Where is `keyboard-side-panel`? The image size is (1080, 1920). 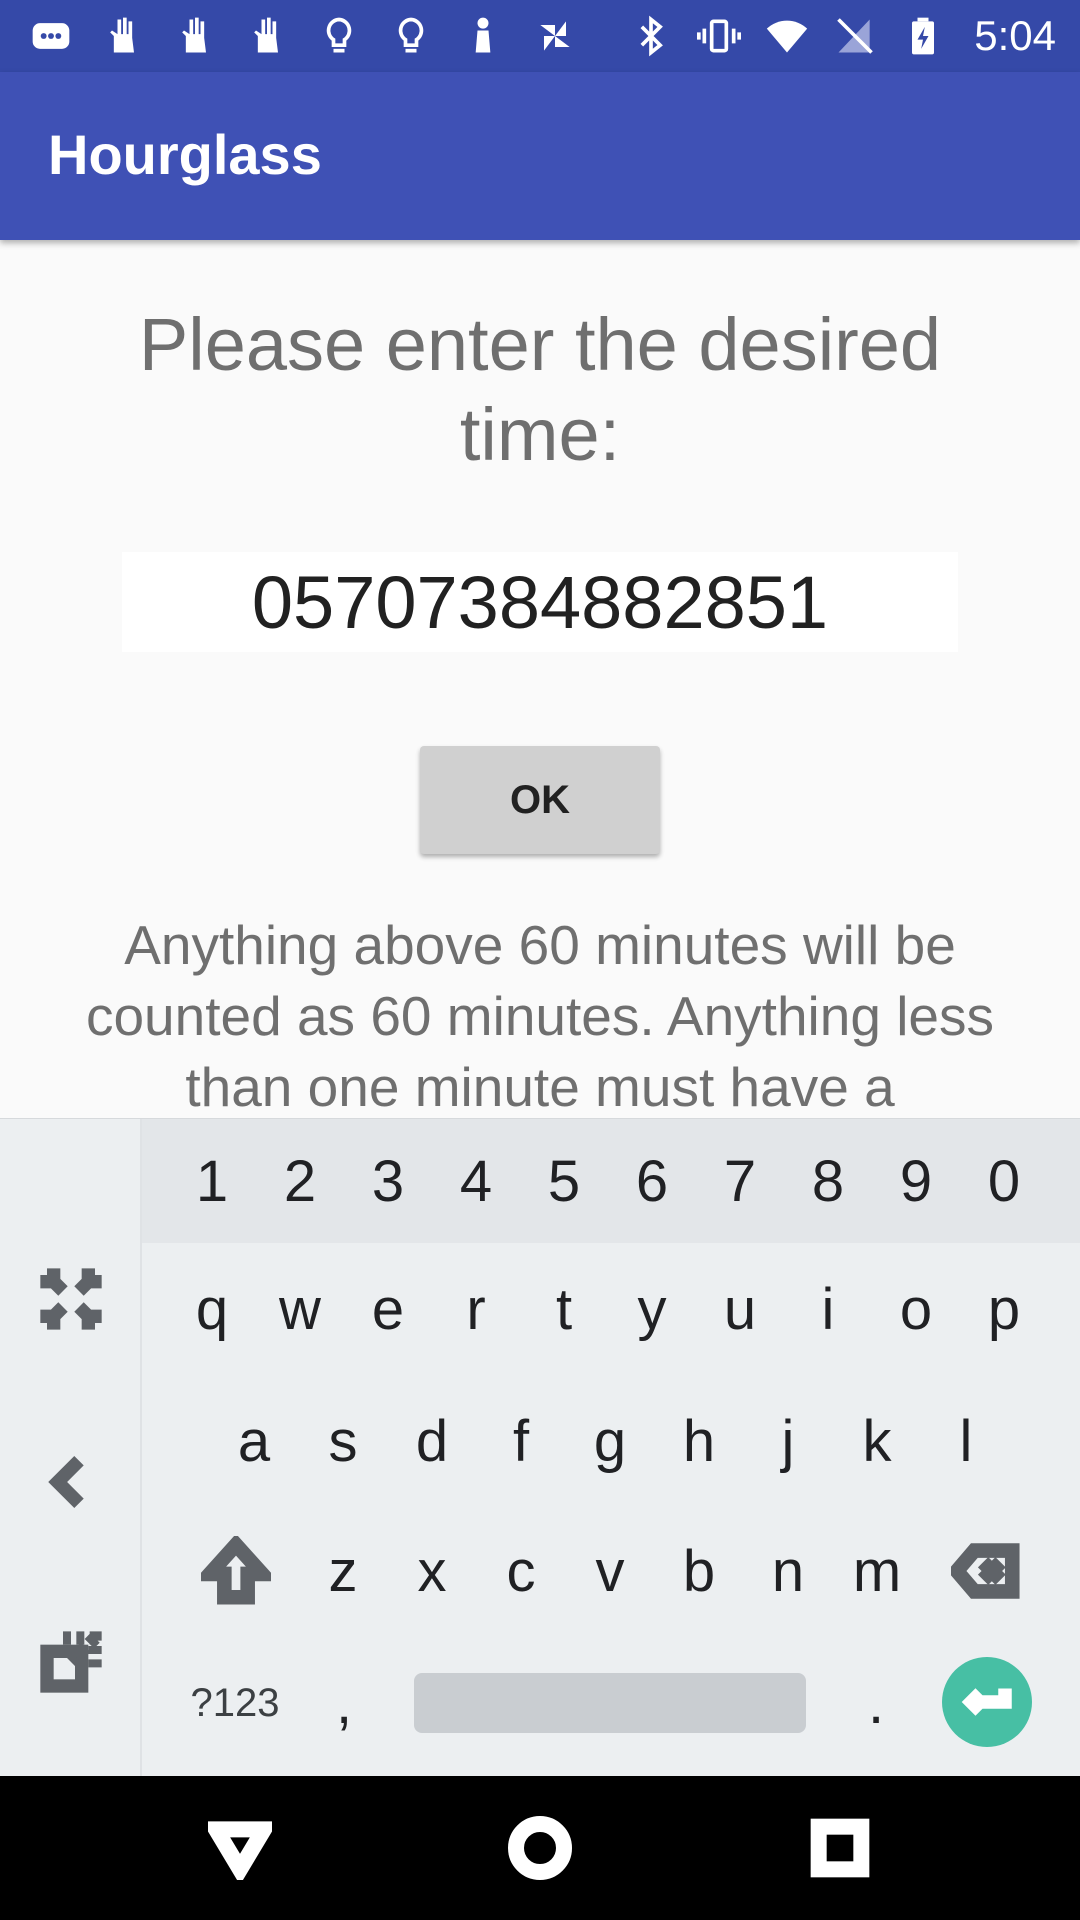
keyboard-side-panel is located at coordinates (71, 1448).